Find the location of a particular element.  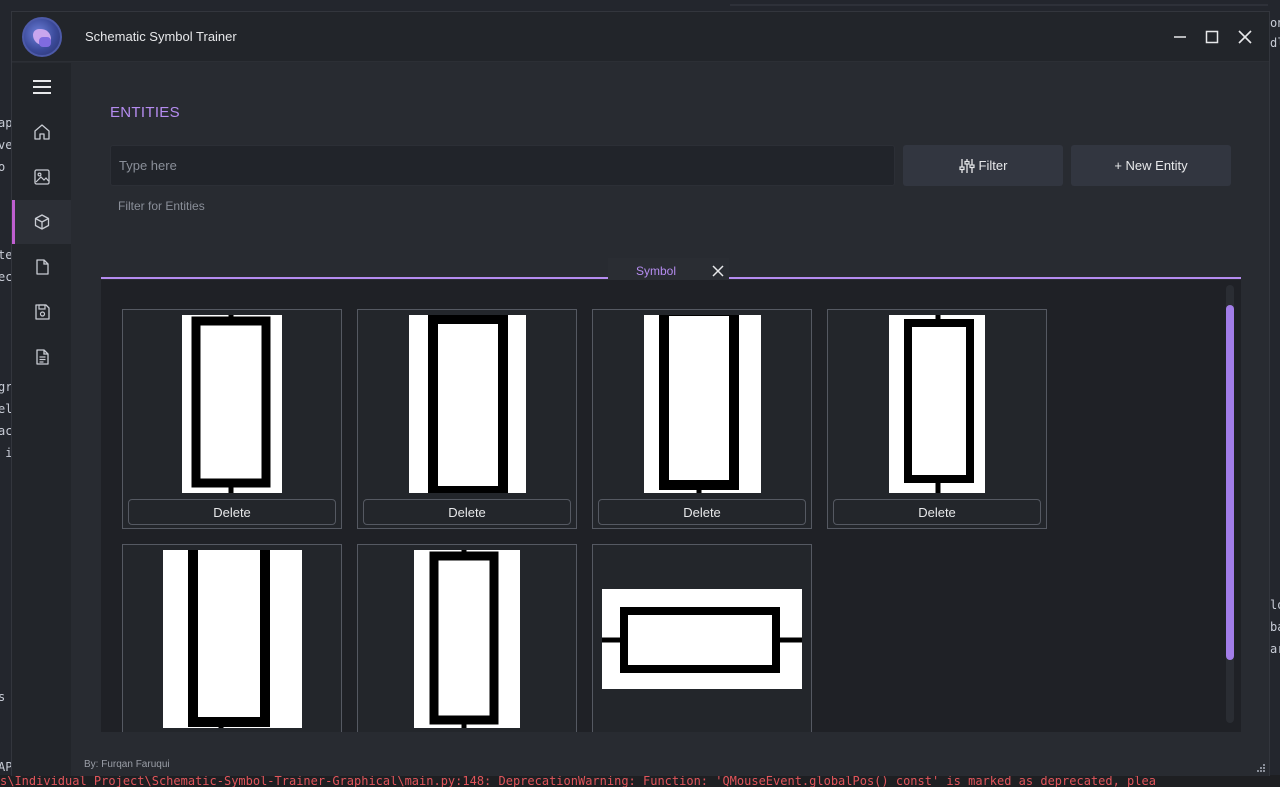

image-icon is located at coordinates (41, 177).